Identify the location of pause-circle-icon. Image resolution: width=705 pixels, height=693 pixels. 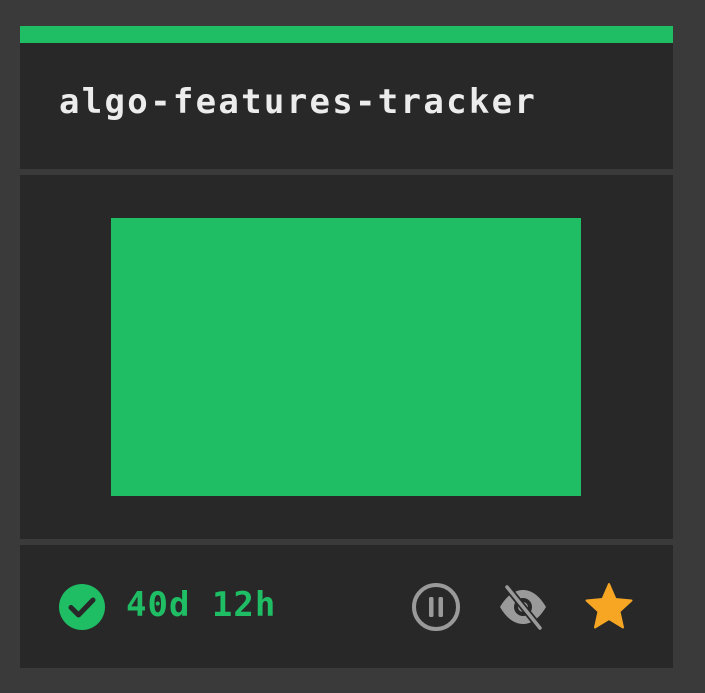
(436, 607).